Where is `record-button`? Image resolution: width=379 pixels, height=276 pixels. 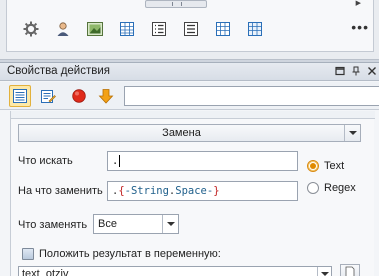 record-button is located at coordinates (79, 96).